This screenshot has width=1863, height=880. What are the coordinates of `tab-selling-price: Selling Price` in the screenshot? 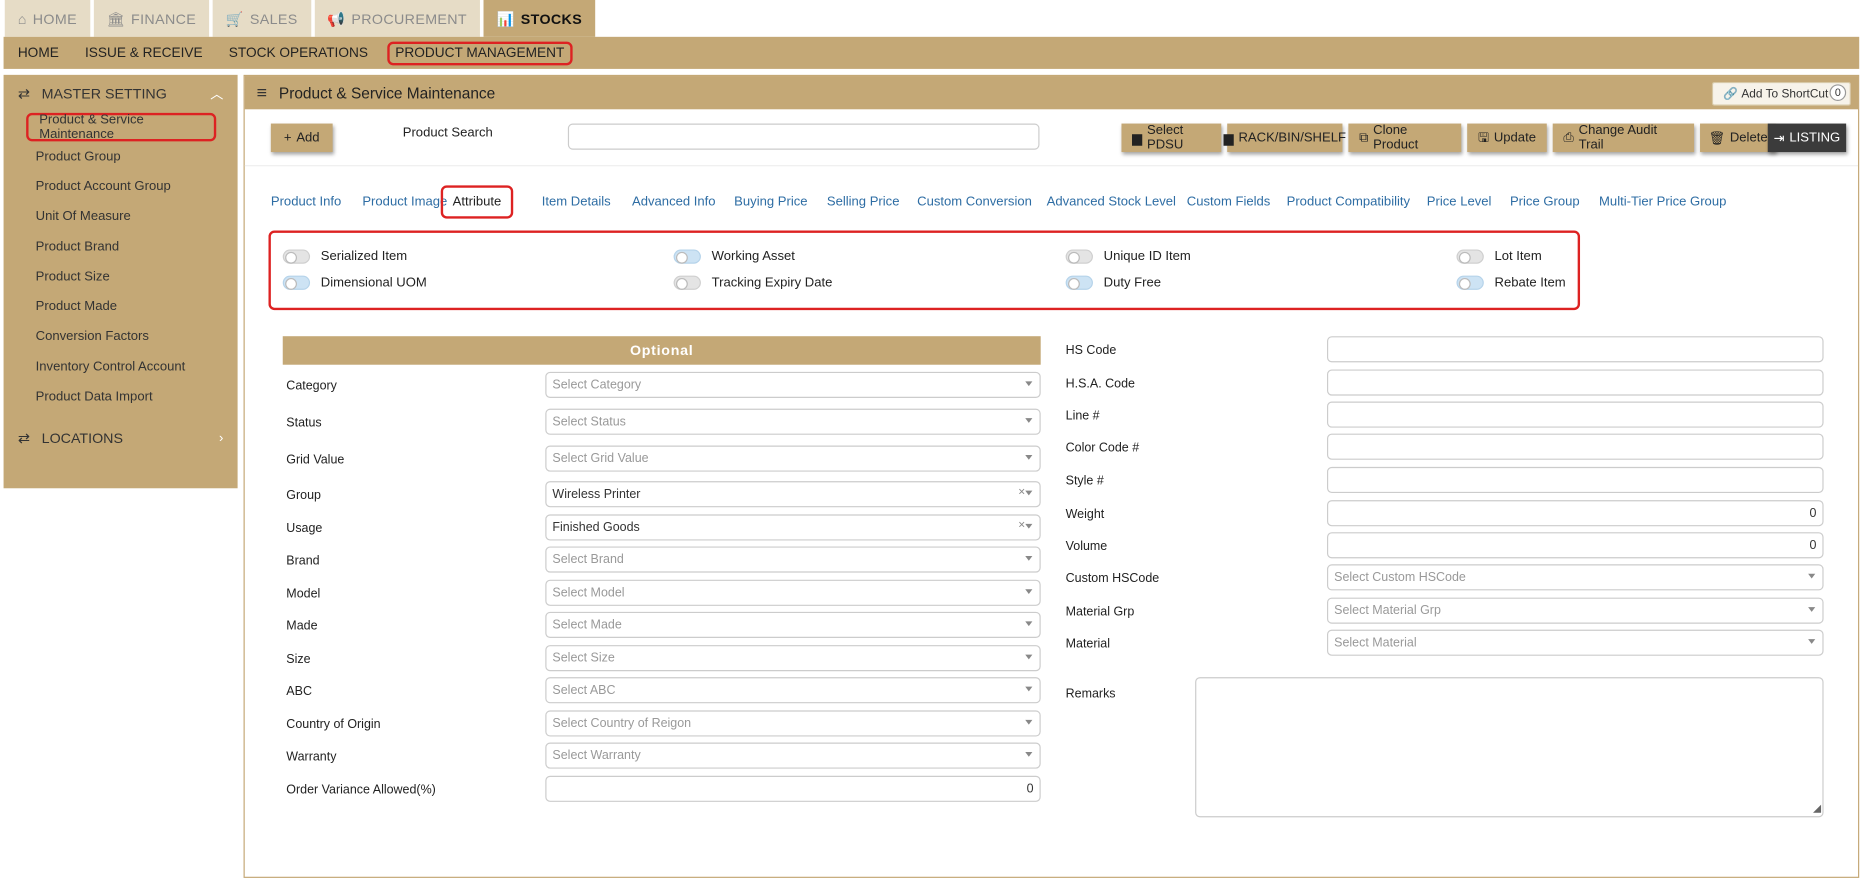 It's located at (863, 201).